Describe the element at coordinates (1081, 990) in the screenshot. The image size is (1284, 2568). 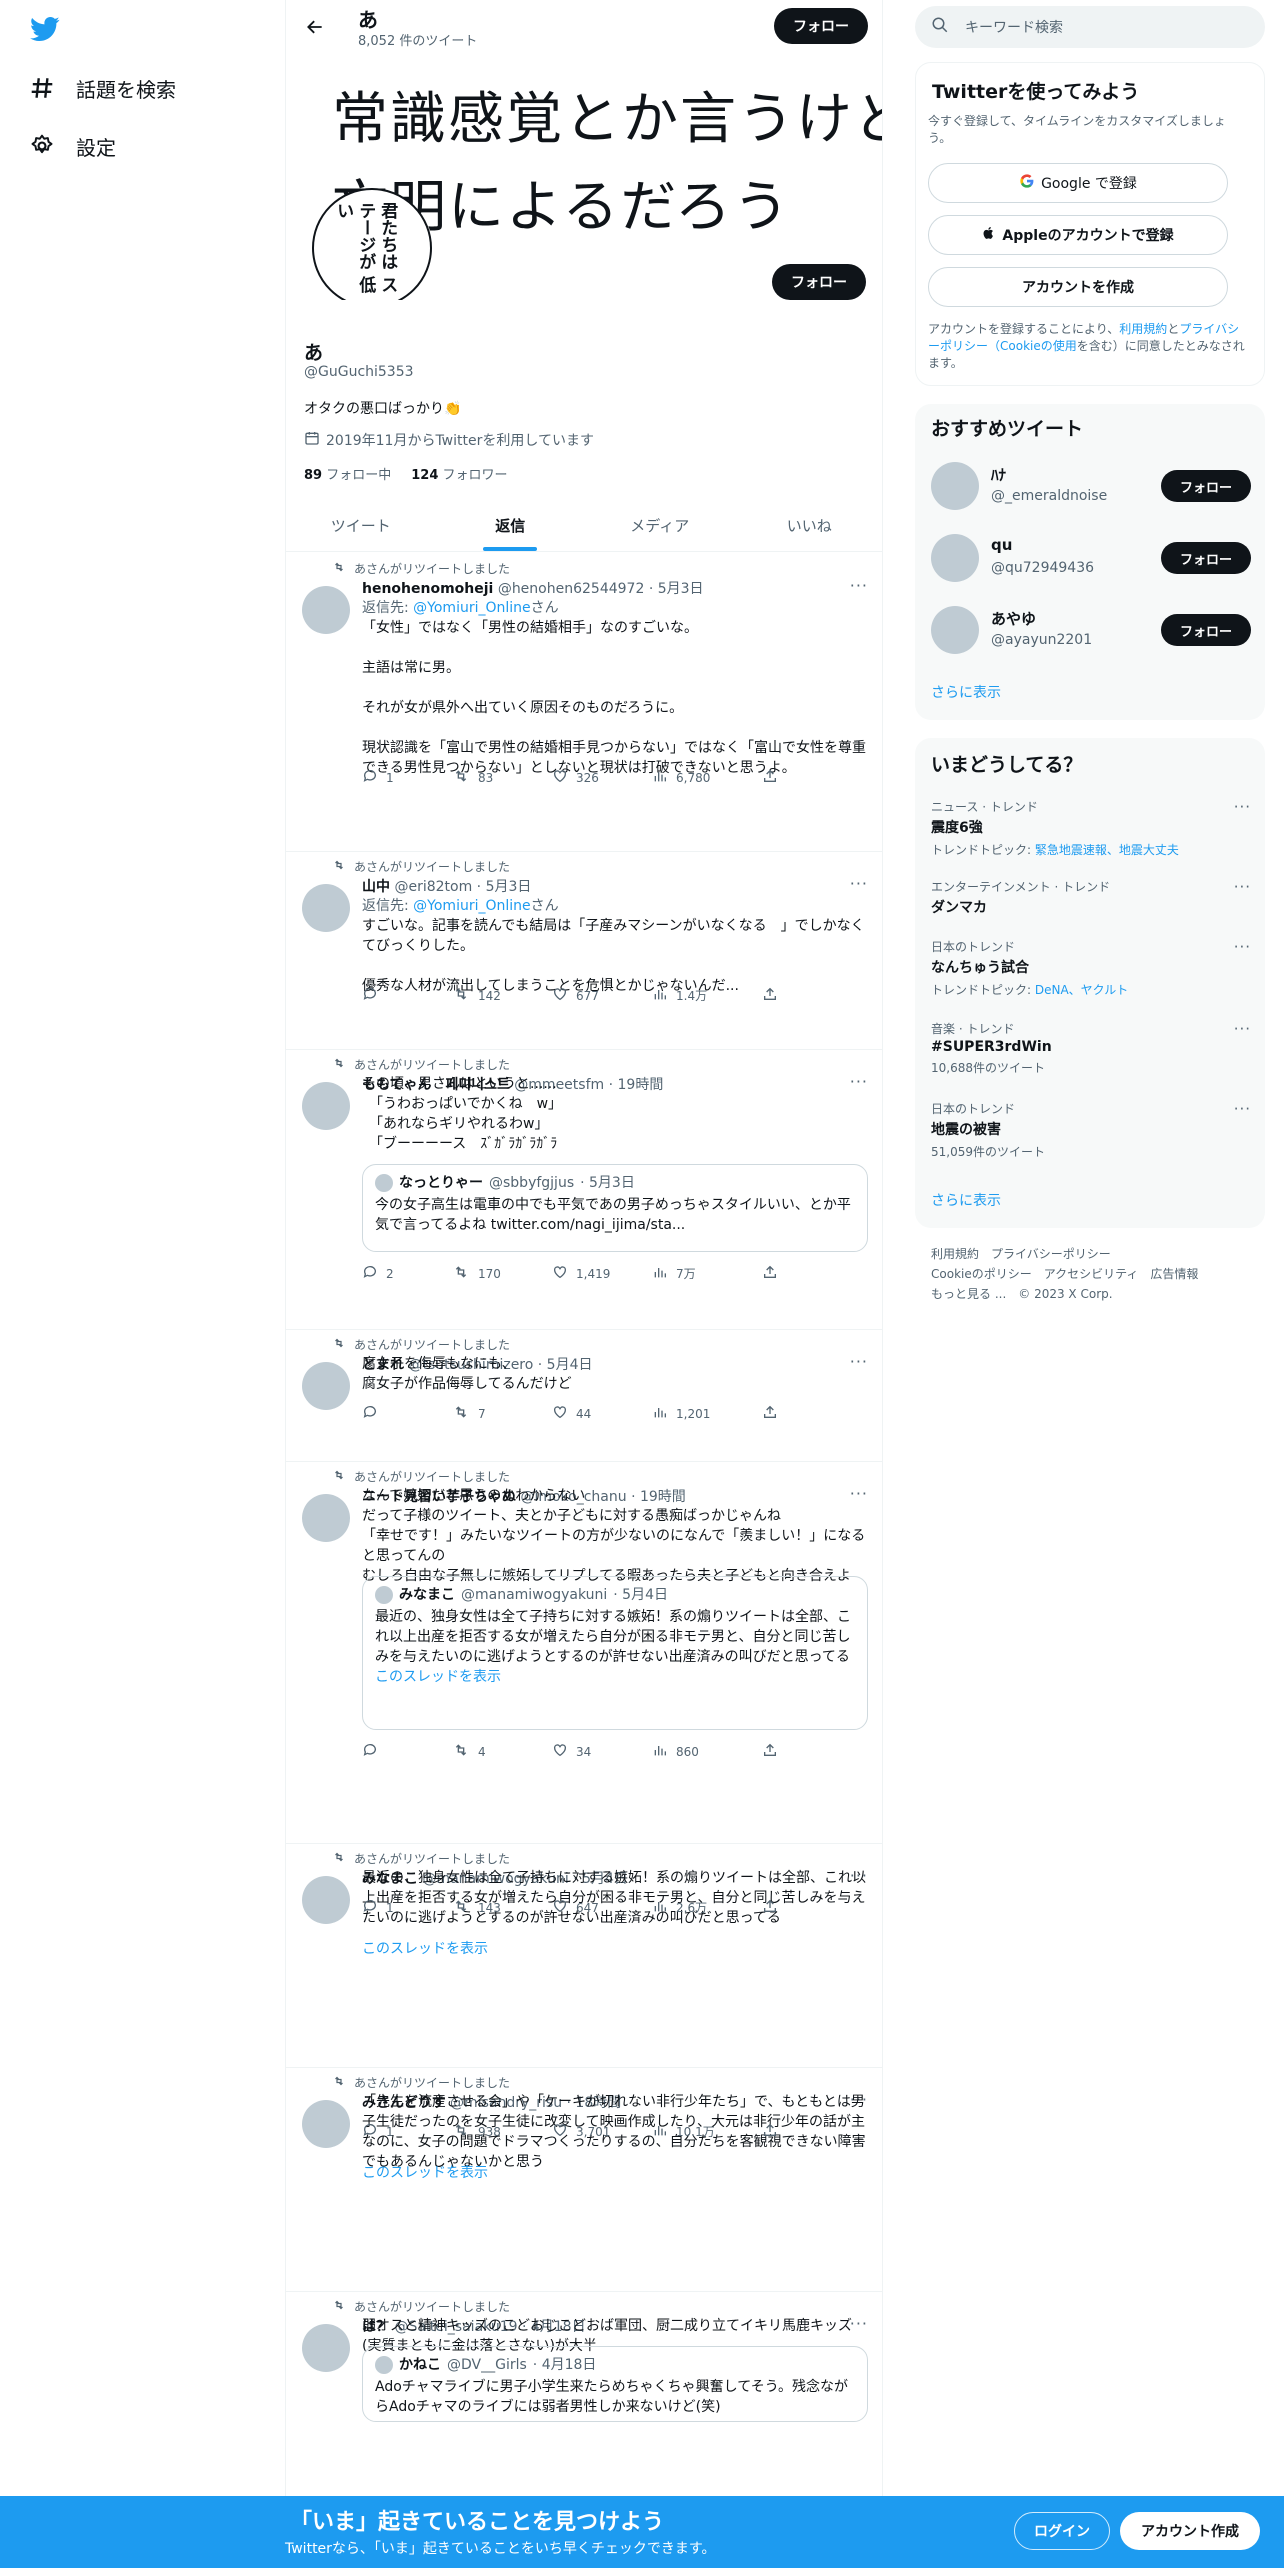
I see `trend-topics-link: DeNA、ヤクルト` at that location.